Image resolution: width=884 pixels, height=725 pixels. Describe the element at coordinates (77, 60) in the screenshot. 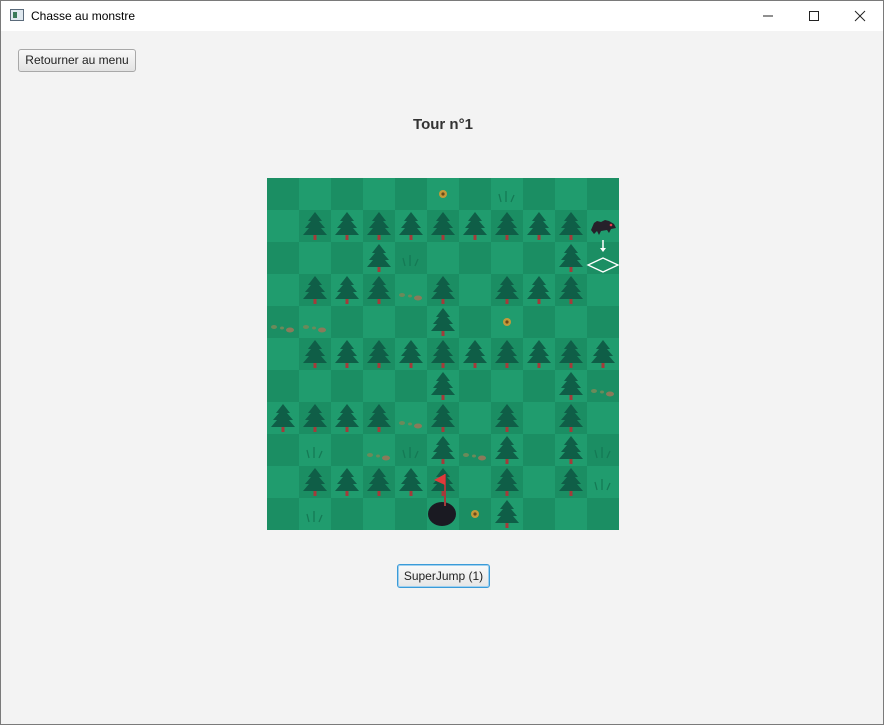

I see `back-to-menu-button: Retourner au menu` at that location.